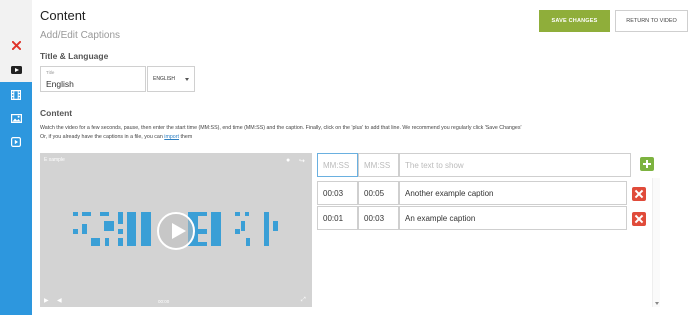 This screenshot has height=315, width=700. What do you see at coordinates (513, 218) in the screenshot?
I see `caption-text: An example caption` at bounding box center [513, 218].